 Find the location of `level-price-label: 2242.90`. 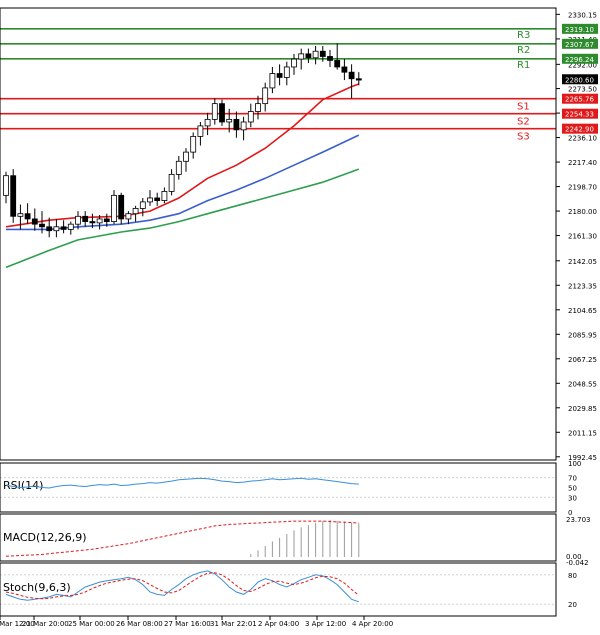

level-price-label: 2242.90 is located at coordinates (579, 130).